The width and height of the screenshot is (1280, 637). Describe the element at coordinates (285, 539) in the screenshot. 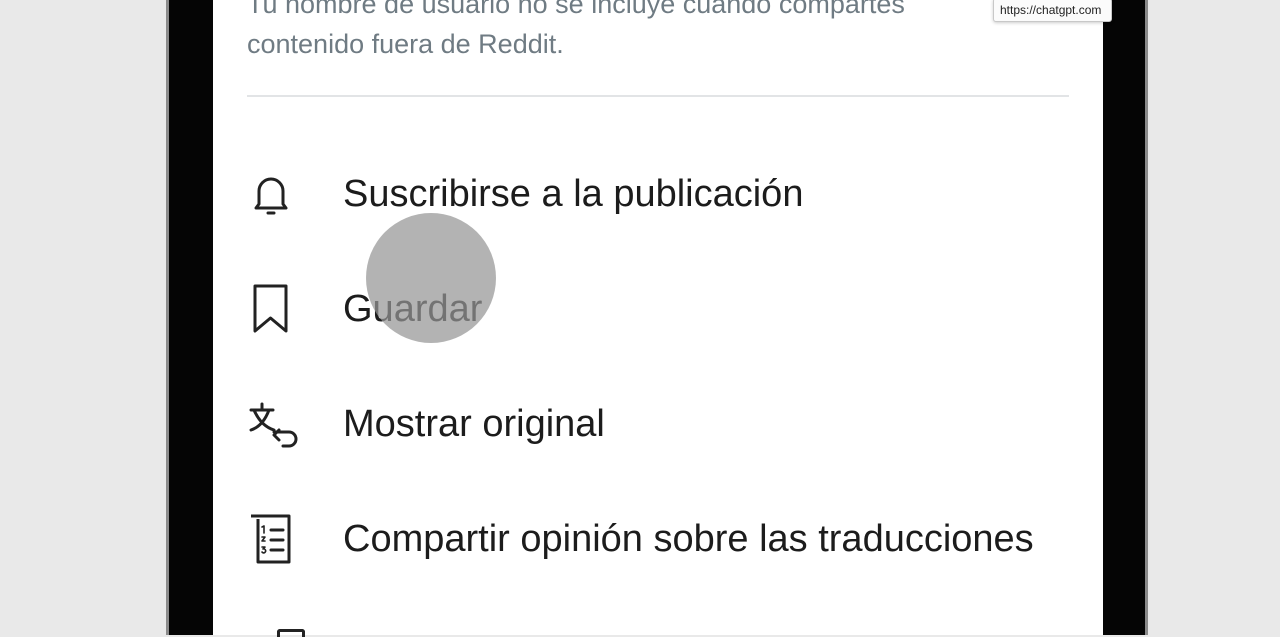

I see `numbered-list-icon` at that location.